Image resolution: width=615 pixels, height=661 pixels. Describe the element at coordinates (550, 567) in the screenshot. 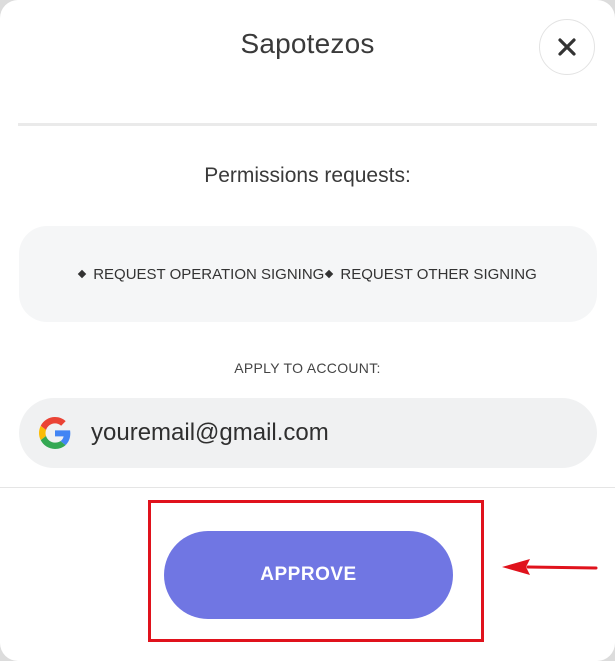

I see `arrow-left-icon` at that location.